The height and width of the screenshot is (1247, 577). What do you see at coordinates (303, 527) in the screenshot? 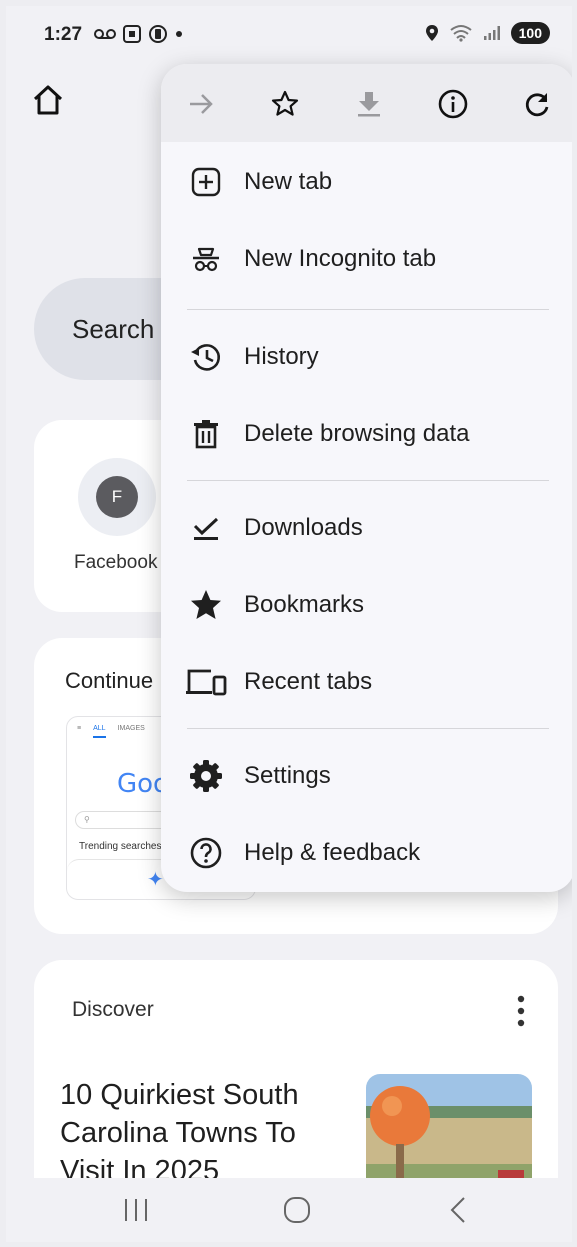
I see `menu-item-label: Downloads` at bounding box center [303, 527].